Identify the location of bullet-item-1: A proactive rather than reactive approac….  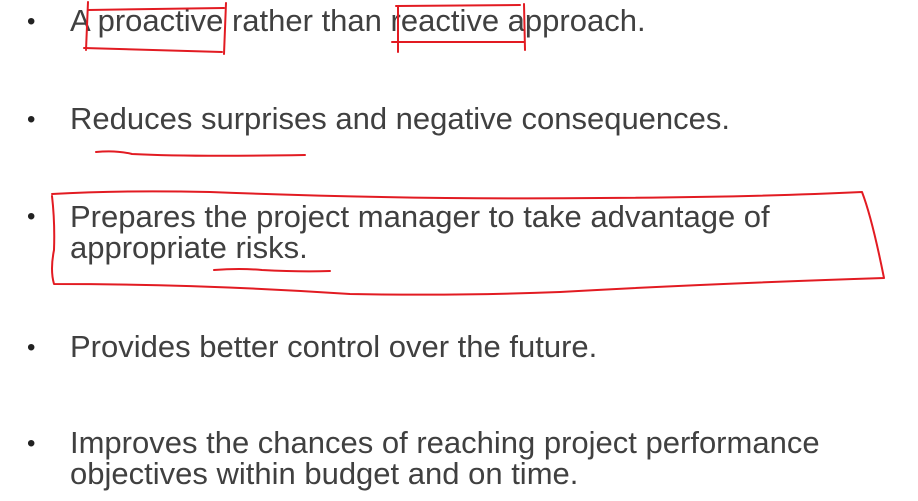
(358, 20).